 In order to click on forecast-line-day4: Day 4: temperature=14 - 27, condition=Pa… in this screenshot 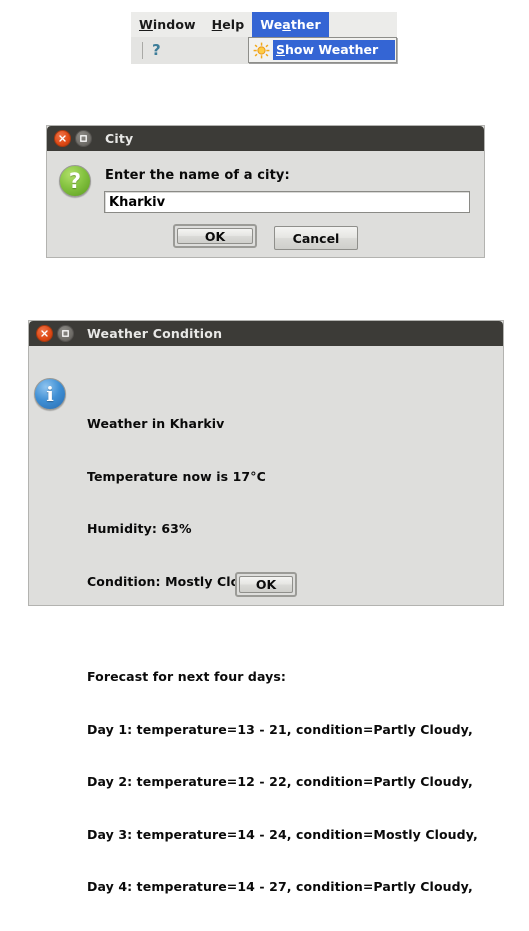, I will do `click(280, 886)`.